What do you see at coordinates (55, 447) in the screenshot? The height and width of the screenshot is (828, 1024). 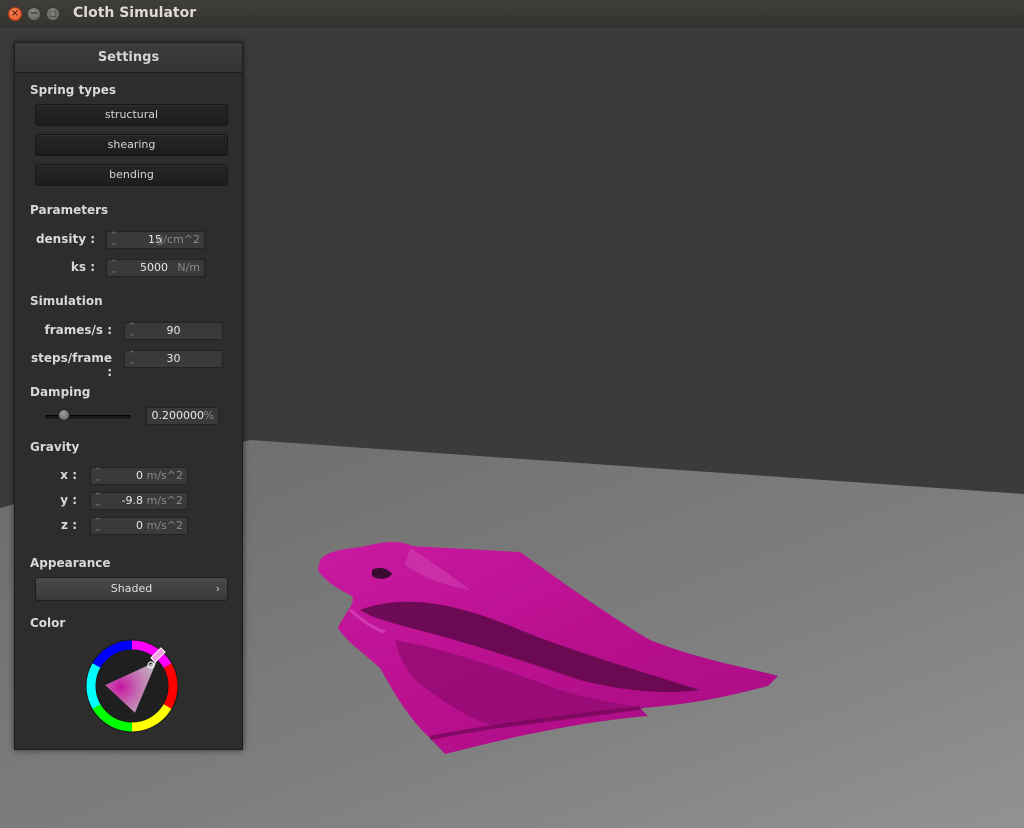 I see `gravity-heading: Gravity` at bounding box center [55, 447].